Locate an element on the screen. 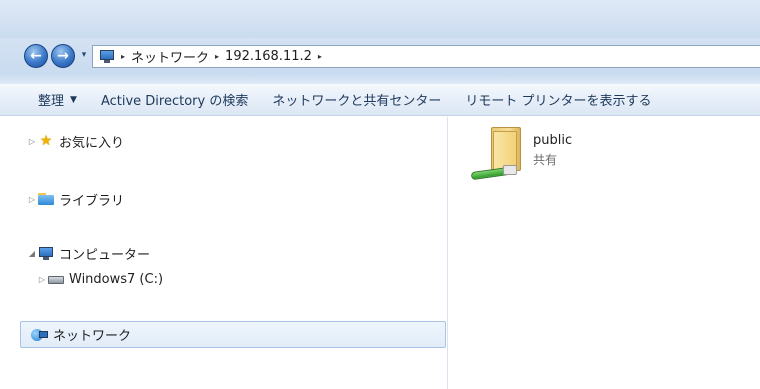  organize-button: 整理 ▼ is located at coordinates (57, 100).